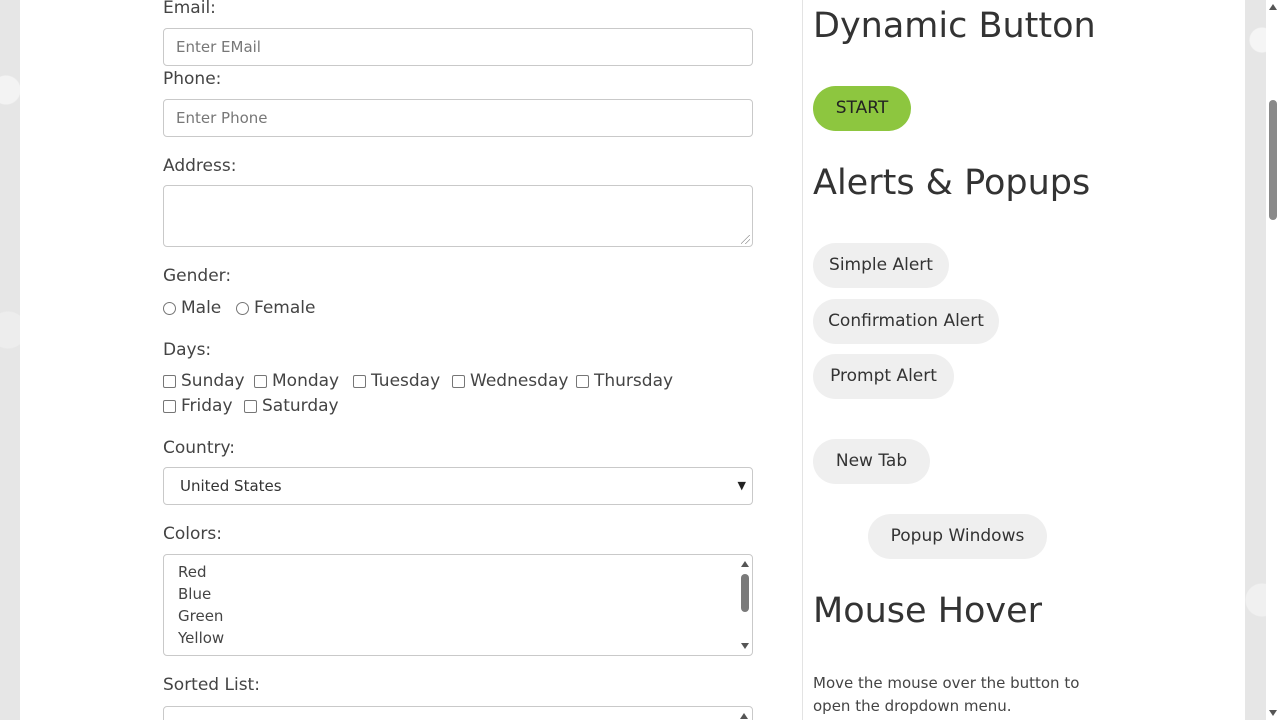 The height and width of the screenshot is (720, 1280). What do you see at coordinates (957, 536) in the screenshot?
I see `popup-windows-button: Popup Windows` at bounding box center [957, 536].